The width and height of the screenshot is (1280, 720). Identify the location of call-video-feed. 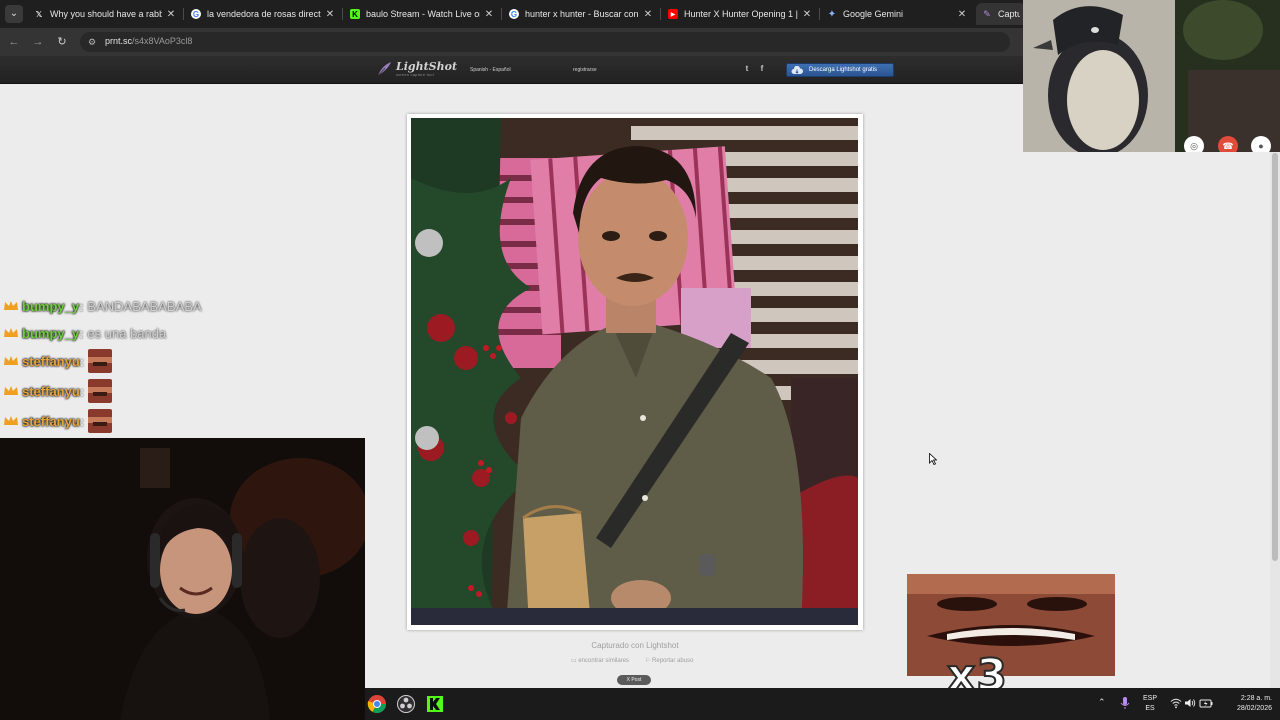
(1151, 76).